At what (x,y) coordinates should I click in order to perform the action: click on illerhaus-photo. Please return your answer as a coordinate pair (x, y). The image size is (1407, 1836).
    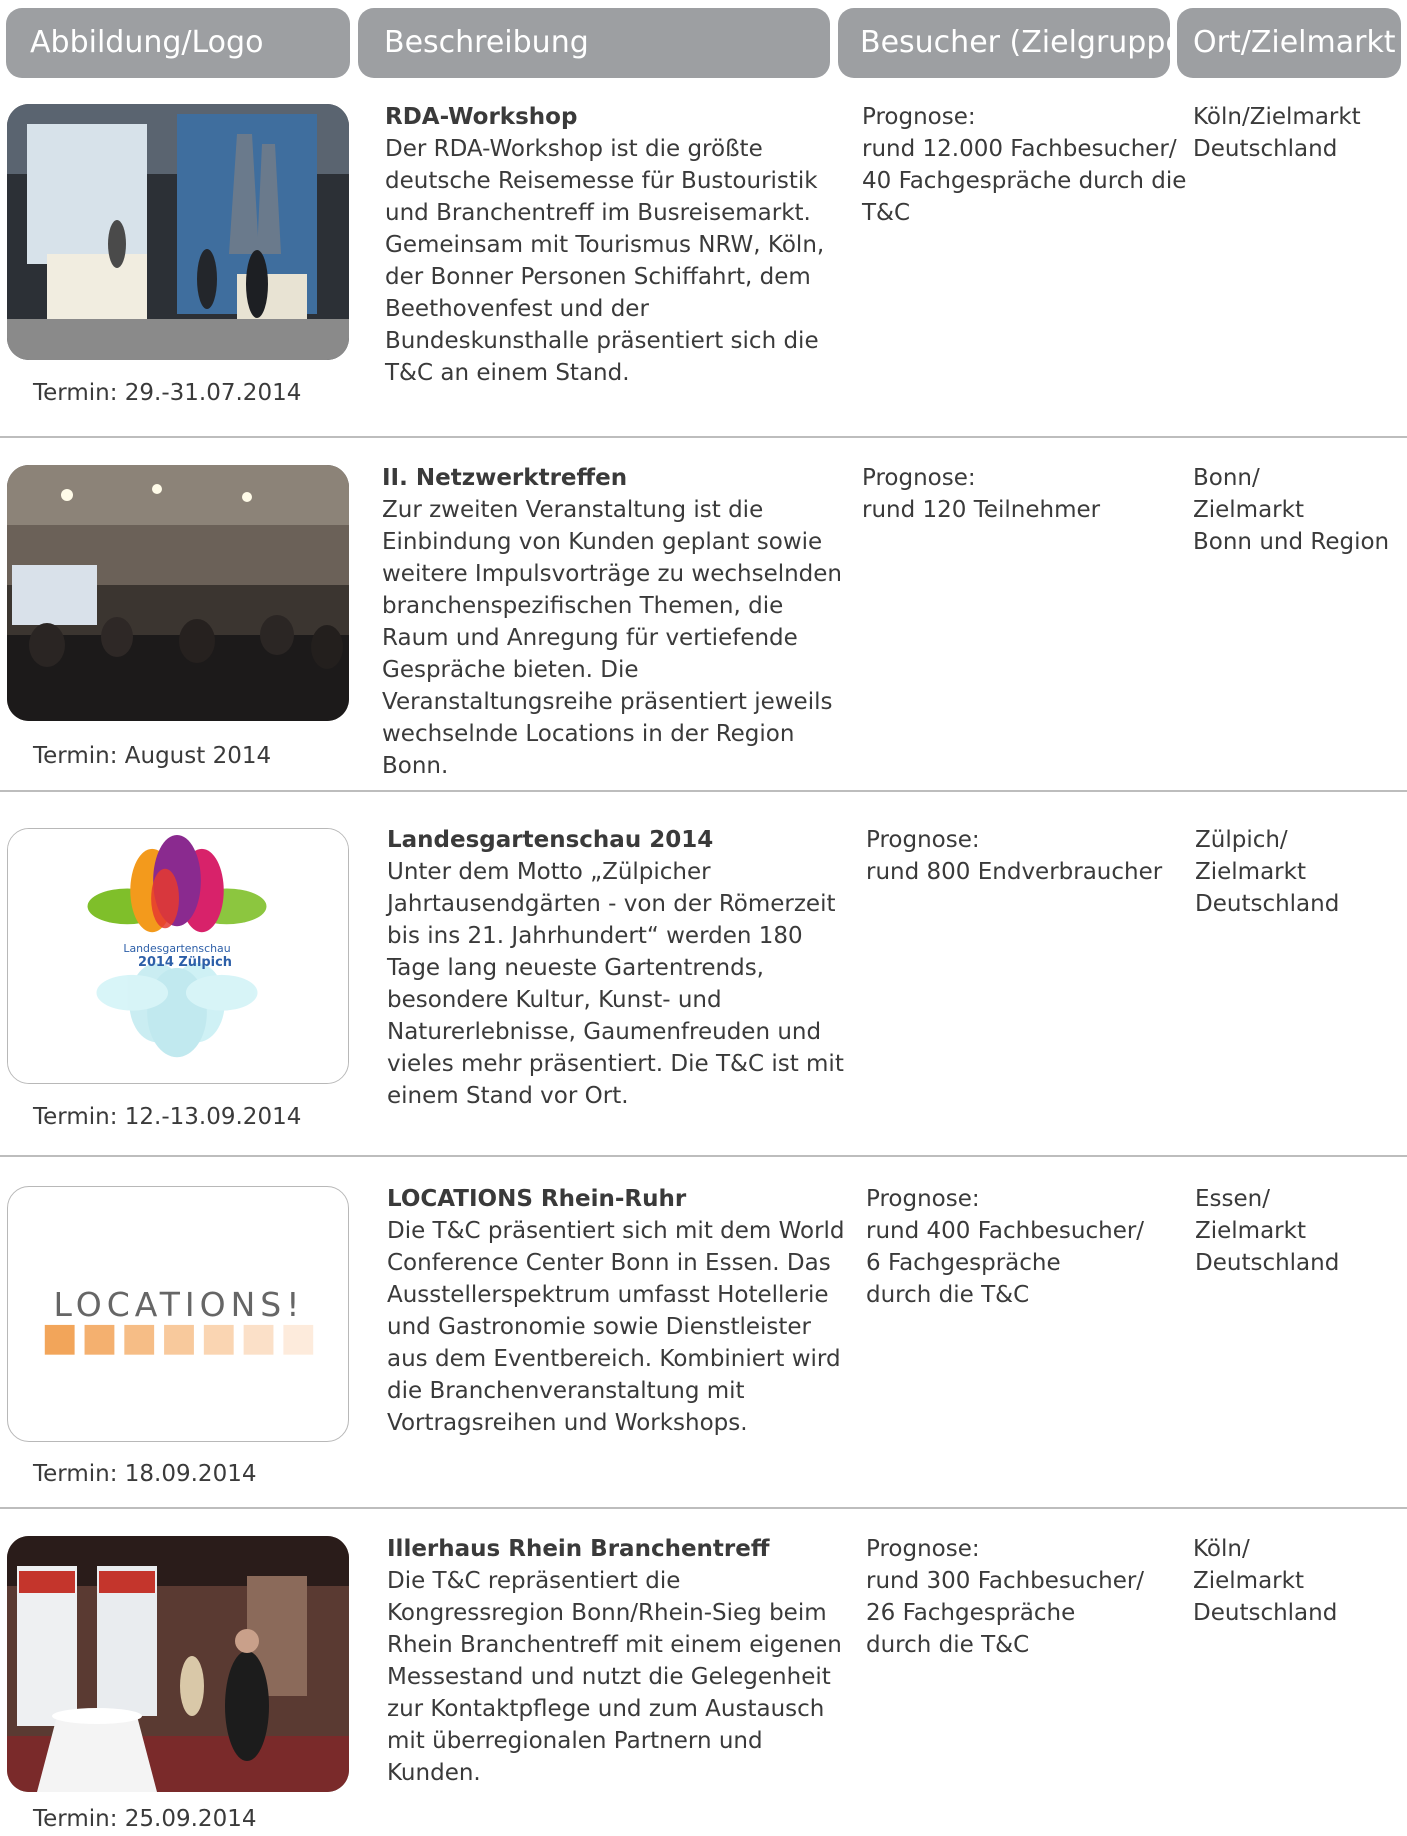
    Looking at the image, I should click on (178, 1664).